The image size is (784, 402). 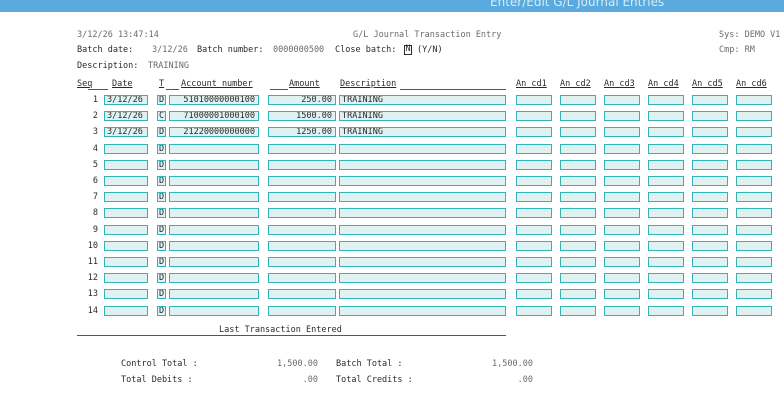 I want to click on close-batch-field: N, so click(x=408, y=50).